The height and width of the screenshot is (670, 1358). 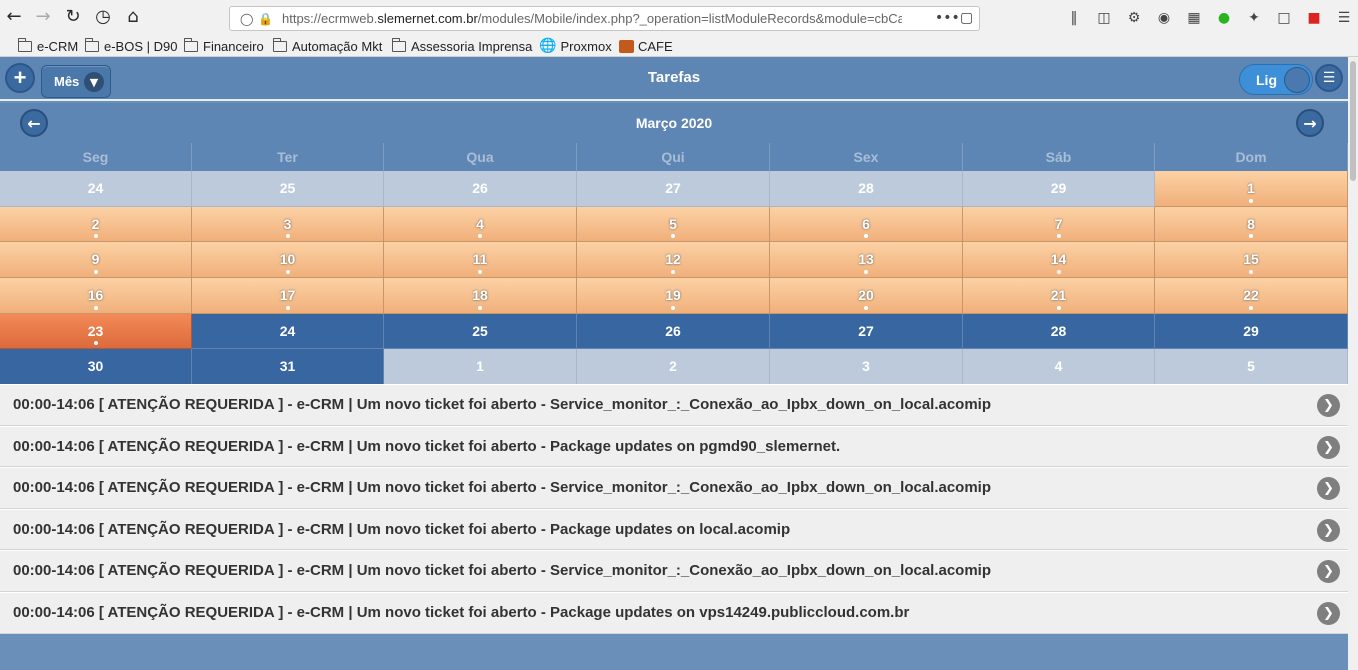 What do you see at coordinates (673, 296) in the screenshot?
I see `calendar-day: 19` at bounding box center [673, 296].